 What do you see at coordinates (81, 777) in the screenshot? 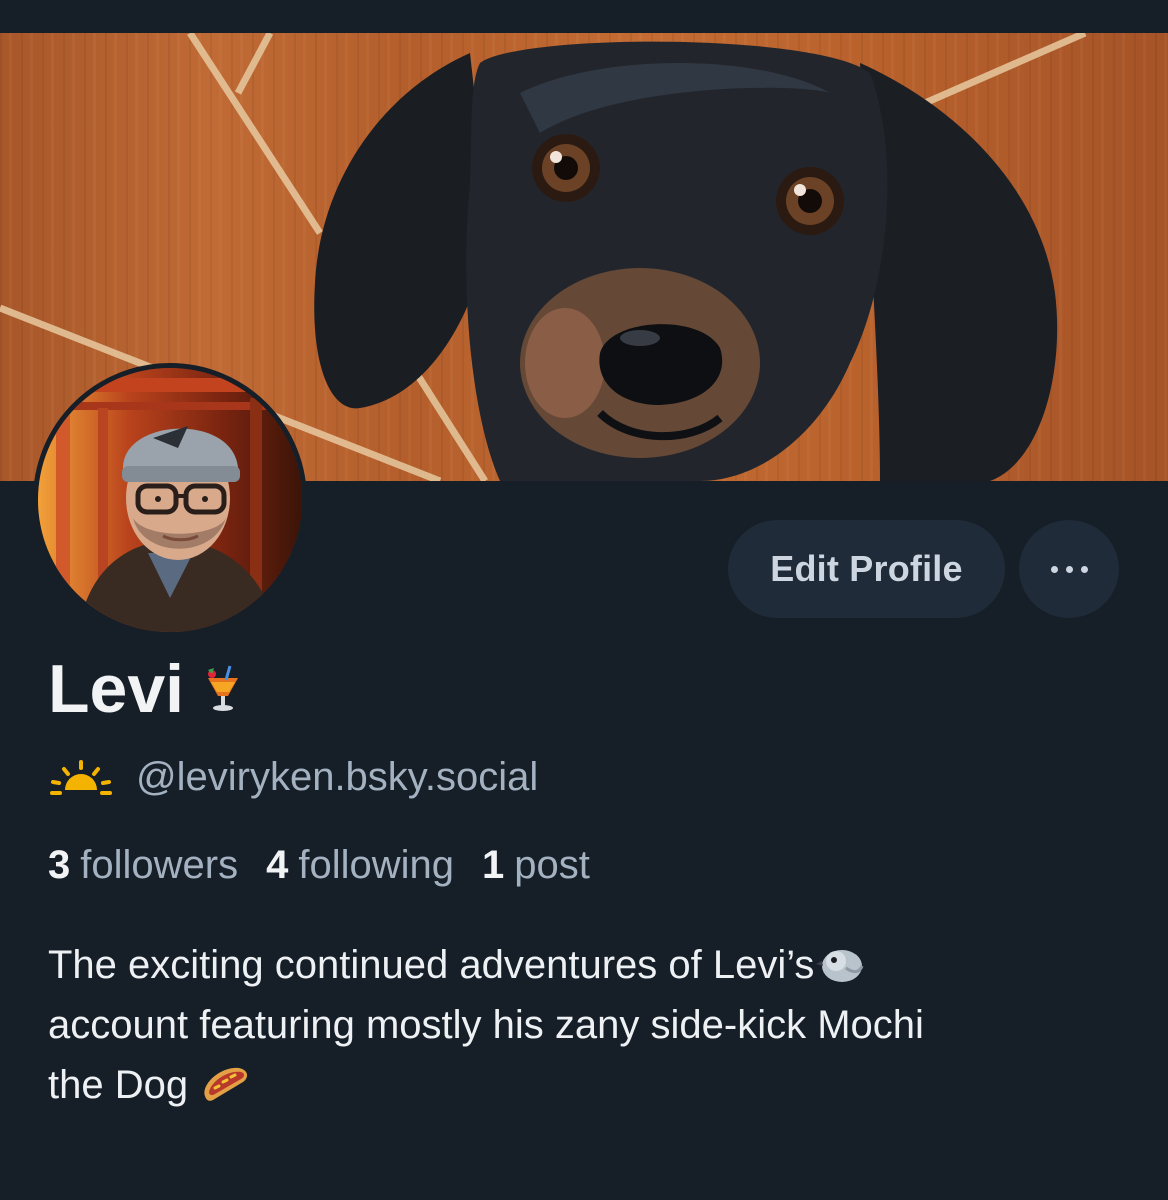
I see `sunrise-icon` at bounding box center [81, 777].